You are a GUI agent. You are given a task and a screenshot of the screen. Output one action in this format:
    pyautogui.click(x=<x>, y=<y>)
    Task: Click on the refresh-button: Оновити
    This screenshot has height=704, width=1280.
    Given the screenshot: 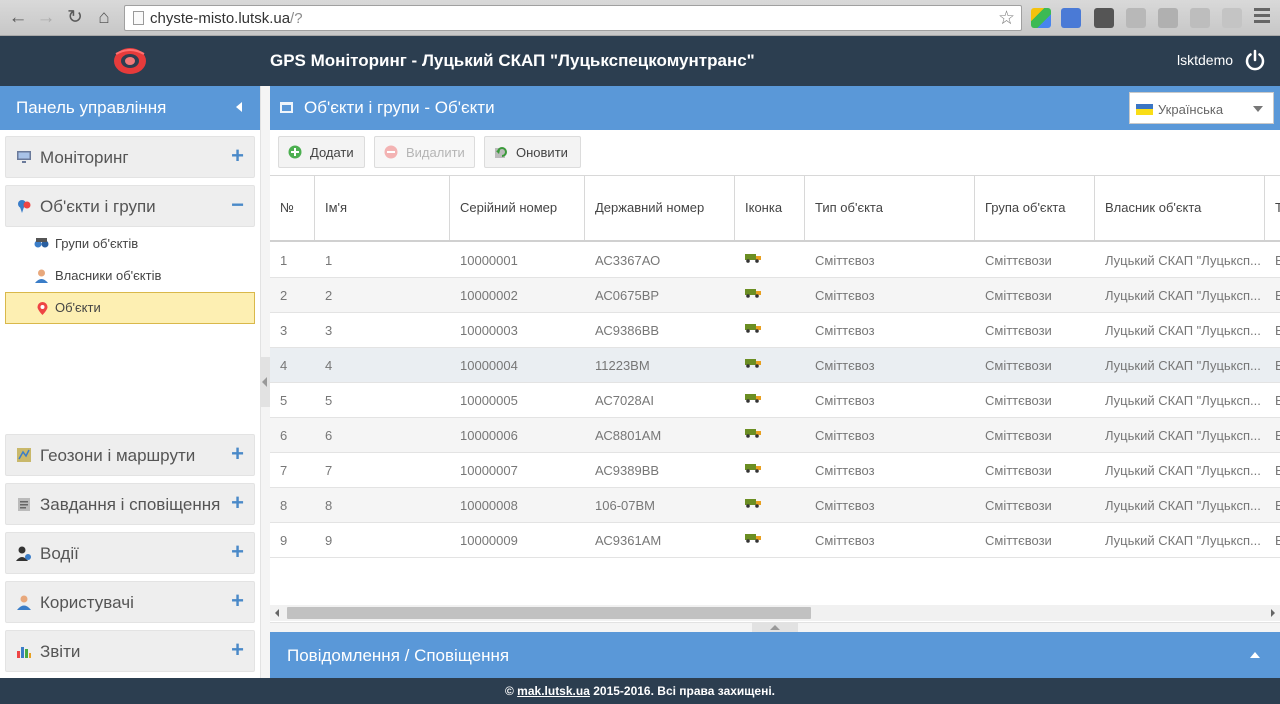 What is the action you would take?
    pyautogui.click(x=532, y=152)
    